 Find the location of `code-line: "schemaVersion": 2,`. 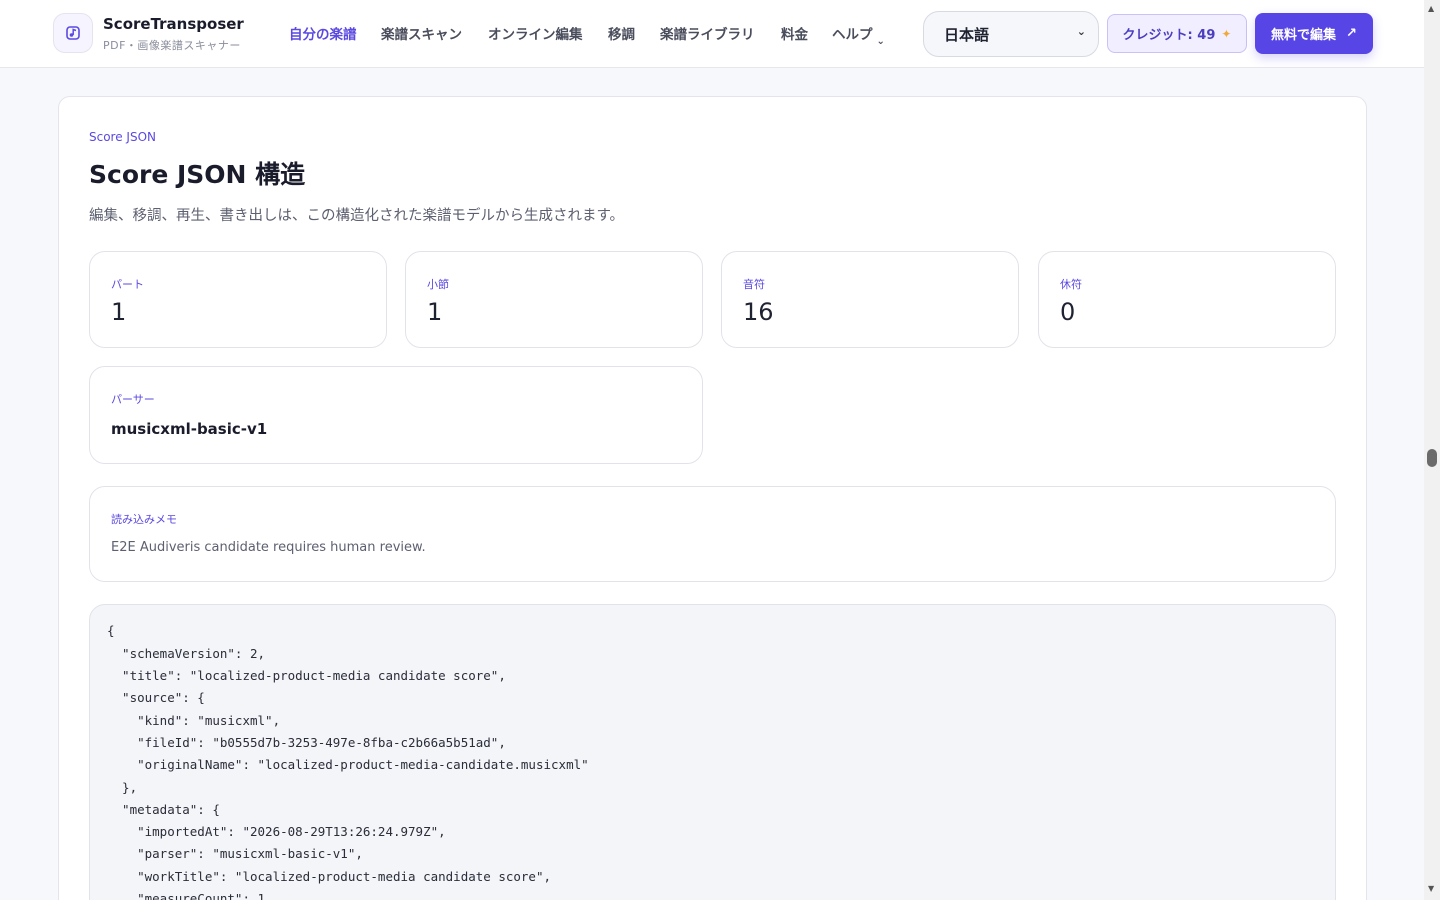

code-line: "schemaVersion": 2, is located at coordinates (186, 653).